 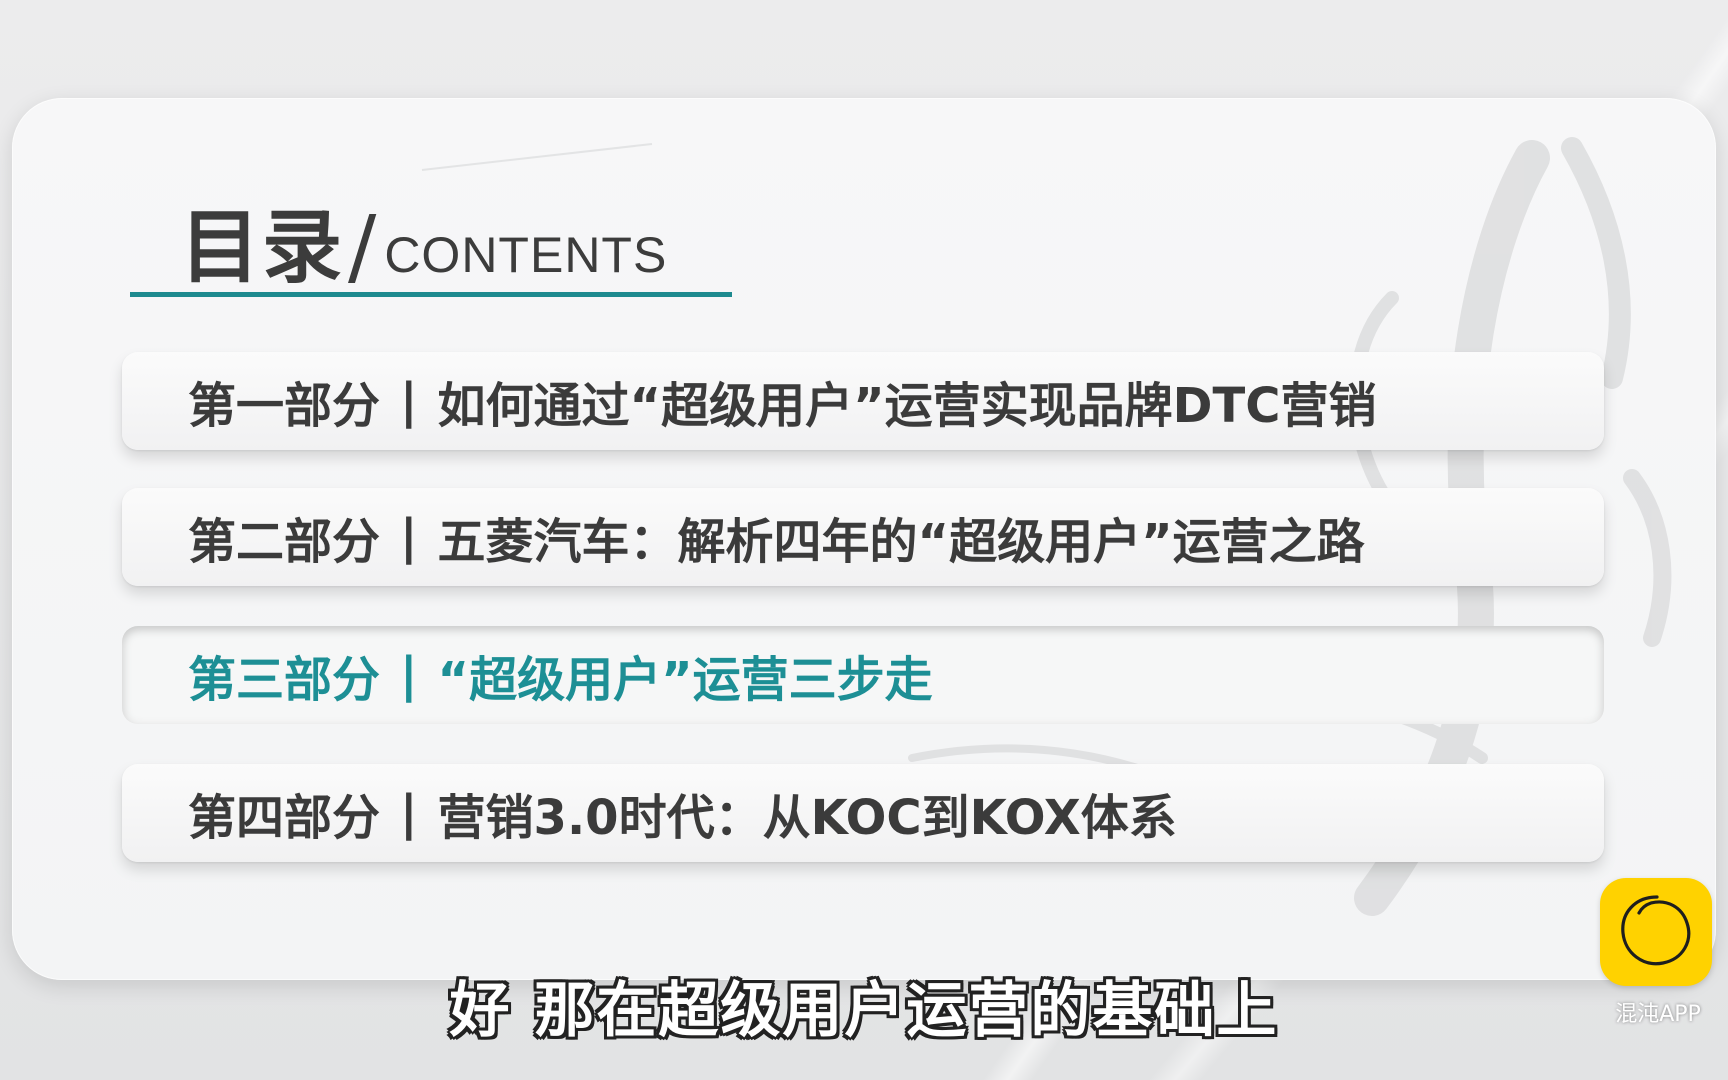 I want to click on contents-title: 目录 / CONTENTS, so click(x=423, y=238).